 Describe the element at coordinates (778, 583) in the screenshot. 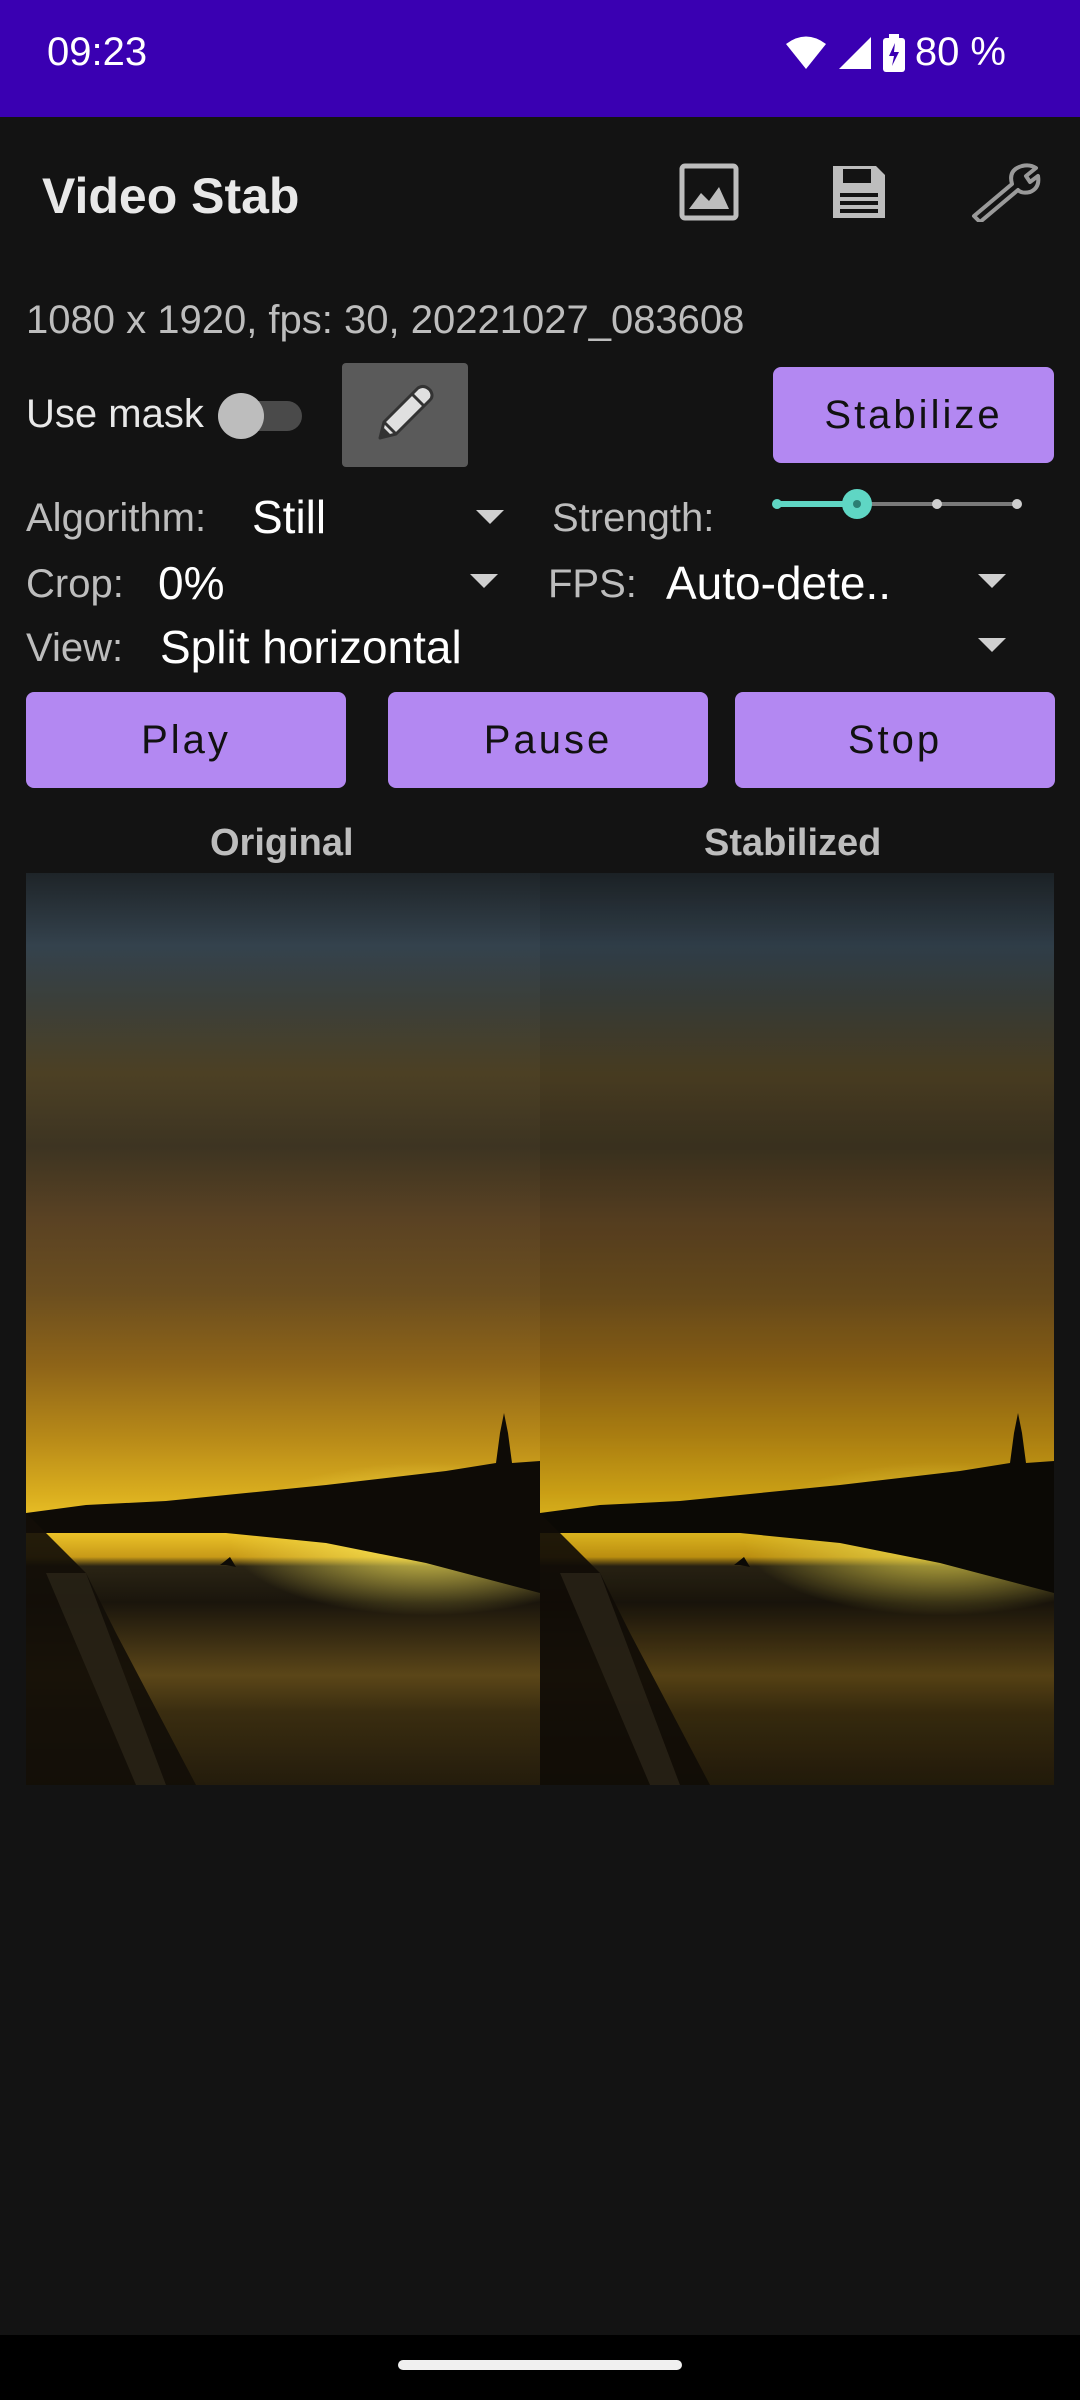

I see `fps-select: Auto-dete..` at that location.